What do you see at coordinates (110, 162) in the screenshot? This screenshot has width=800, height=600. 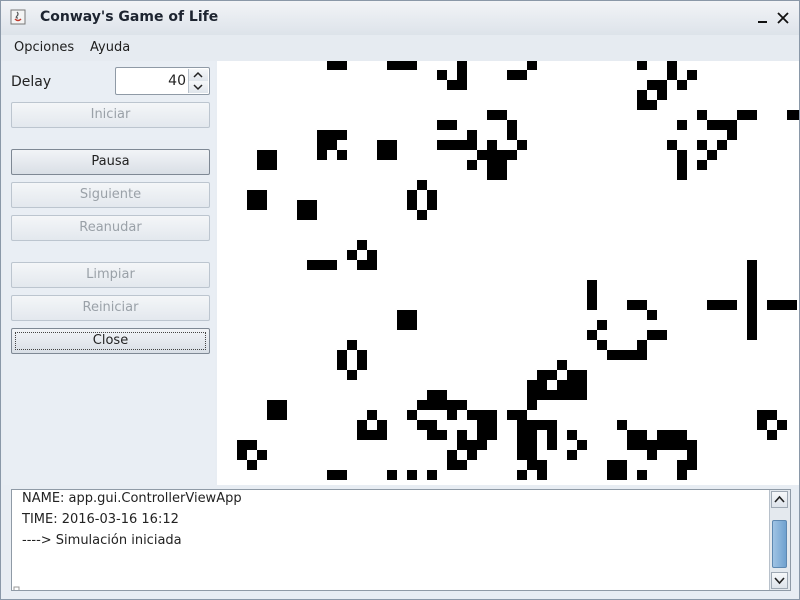 I see `pausa-button: Pausa` at bounding box center [110, 162].